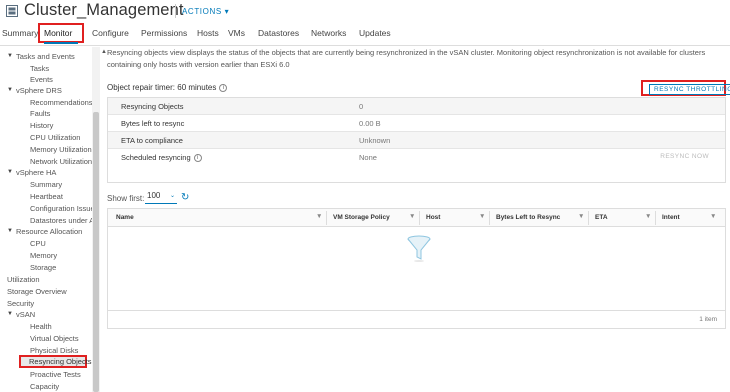 The width and height of the screenshot is (730, 392). Describe the element at coordinates (45, 56) in the screenshot. I see `sidebar-item-tasks-and-events: Tasks and Events` at that location.